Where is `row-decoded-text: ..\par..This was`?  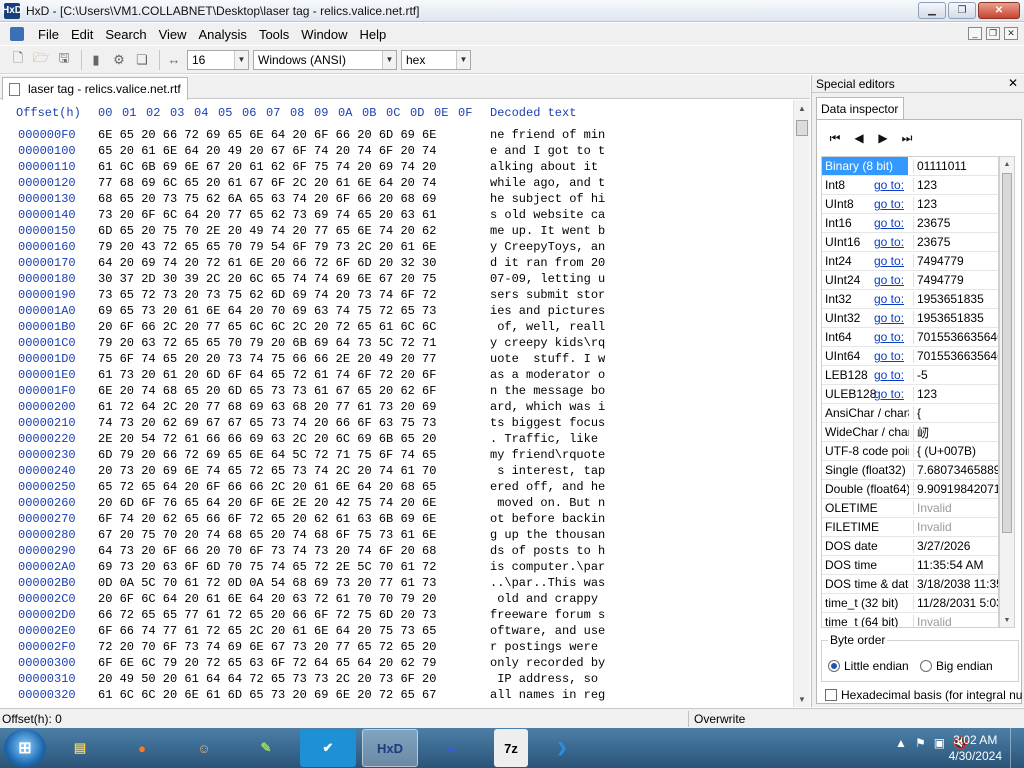
row-decoded-text: ..\par..This was is located at coordinates (547, 583).